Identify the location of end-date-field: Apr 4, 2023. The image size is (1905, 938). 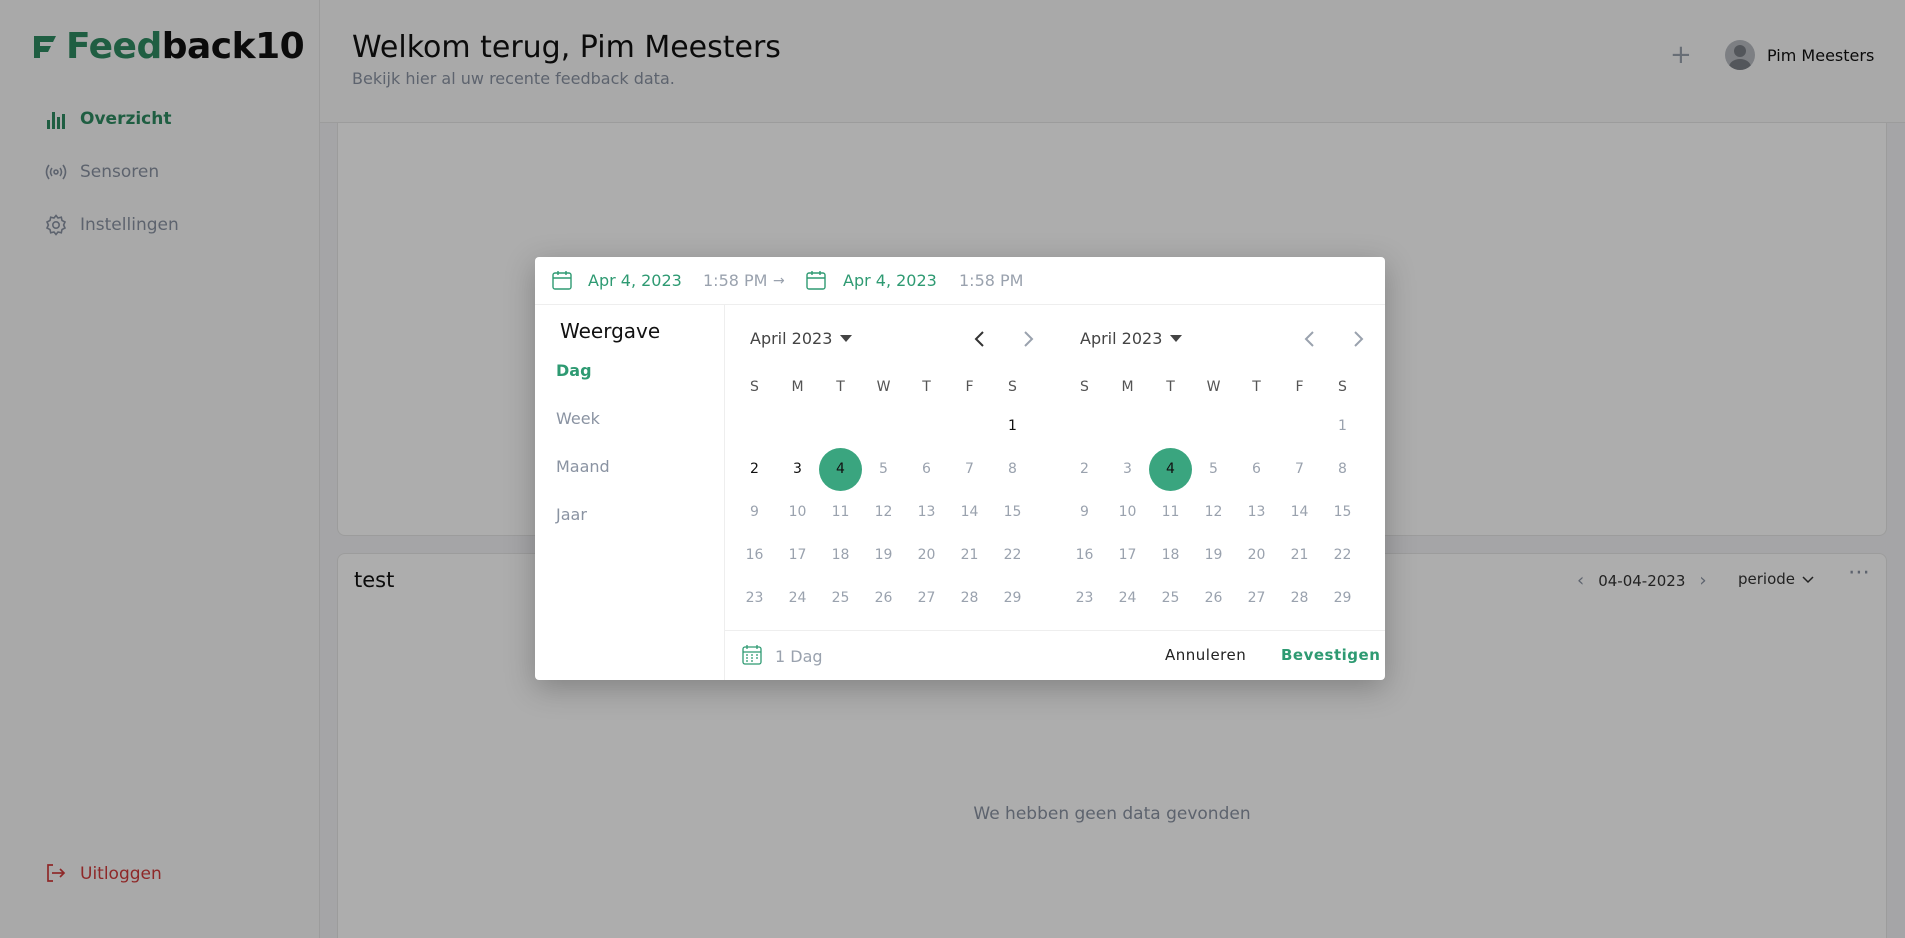
(890, 280).